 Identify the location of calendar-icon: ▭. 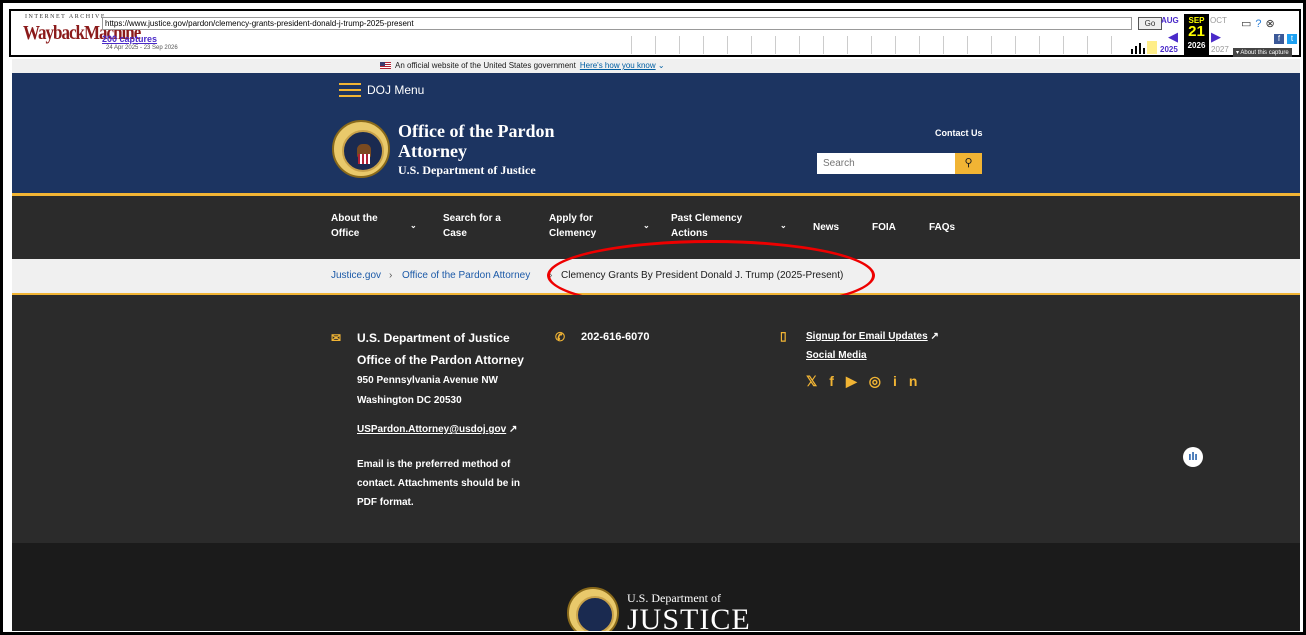
(1248, 24).